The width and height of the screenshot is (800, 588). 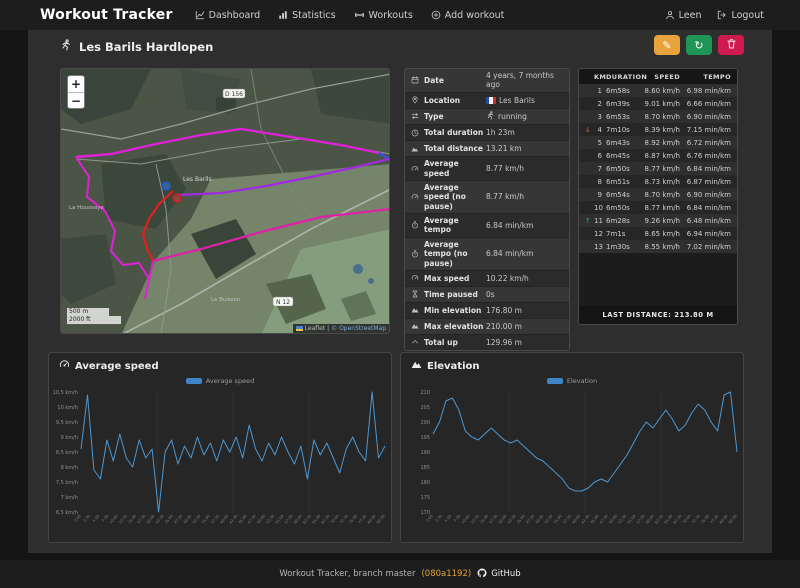 I want to click on svg-text: 67:30, so click(x=326, y=519).